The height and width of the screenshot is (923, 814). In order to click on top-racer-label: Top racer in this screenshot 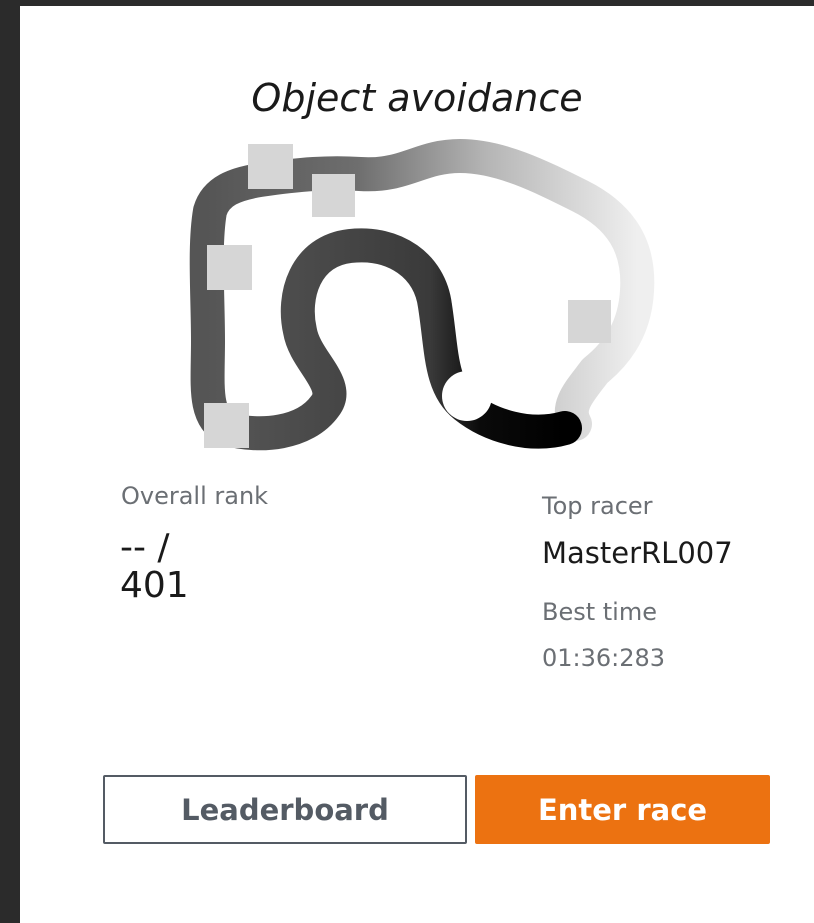, I will do `click(597, 506)`.